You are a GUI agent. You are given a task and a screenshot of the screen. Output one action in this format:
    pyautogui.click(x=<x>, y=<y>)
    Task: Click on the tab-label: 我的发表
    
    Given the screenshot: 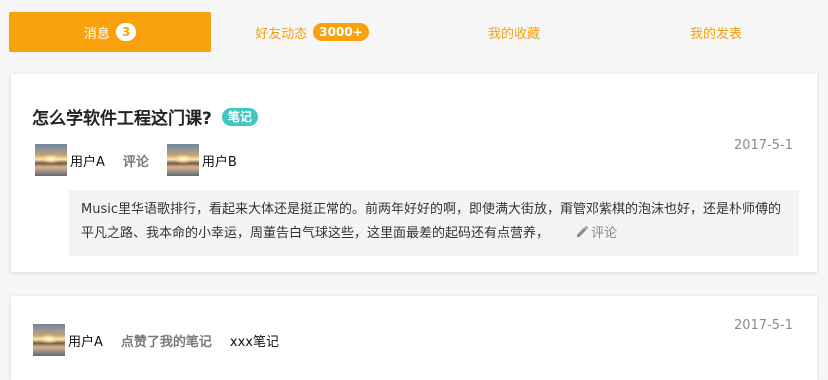 What is the action you would take?
    pyautogui.click(x=715, y=34)
    